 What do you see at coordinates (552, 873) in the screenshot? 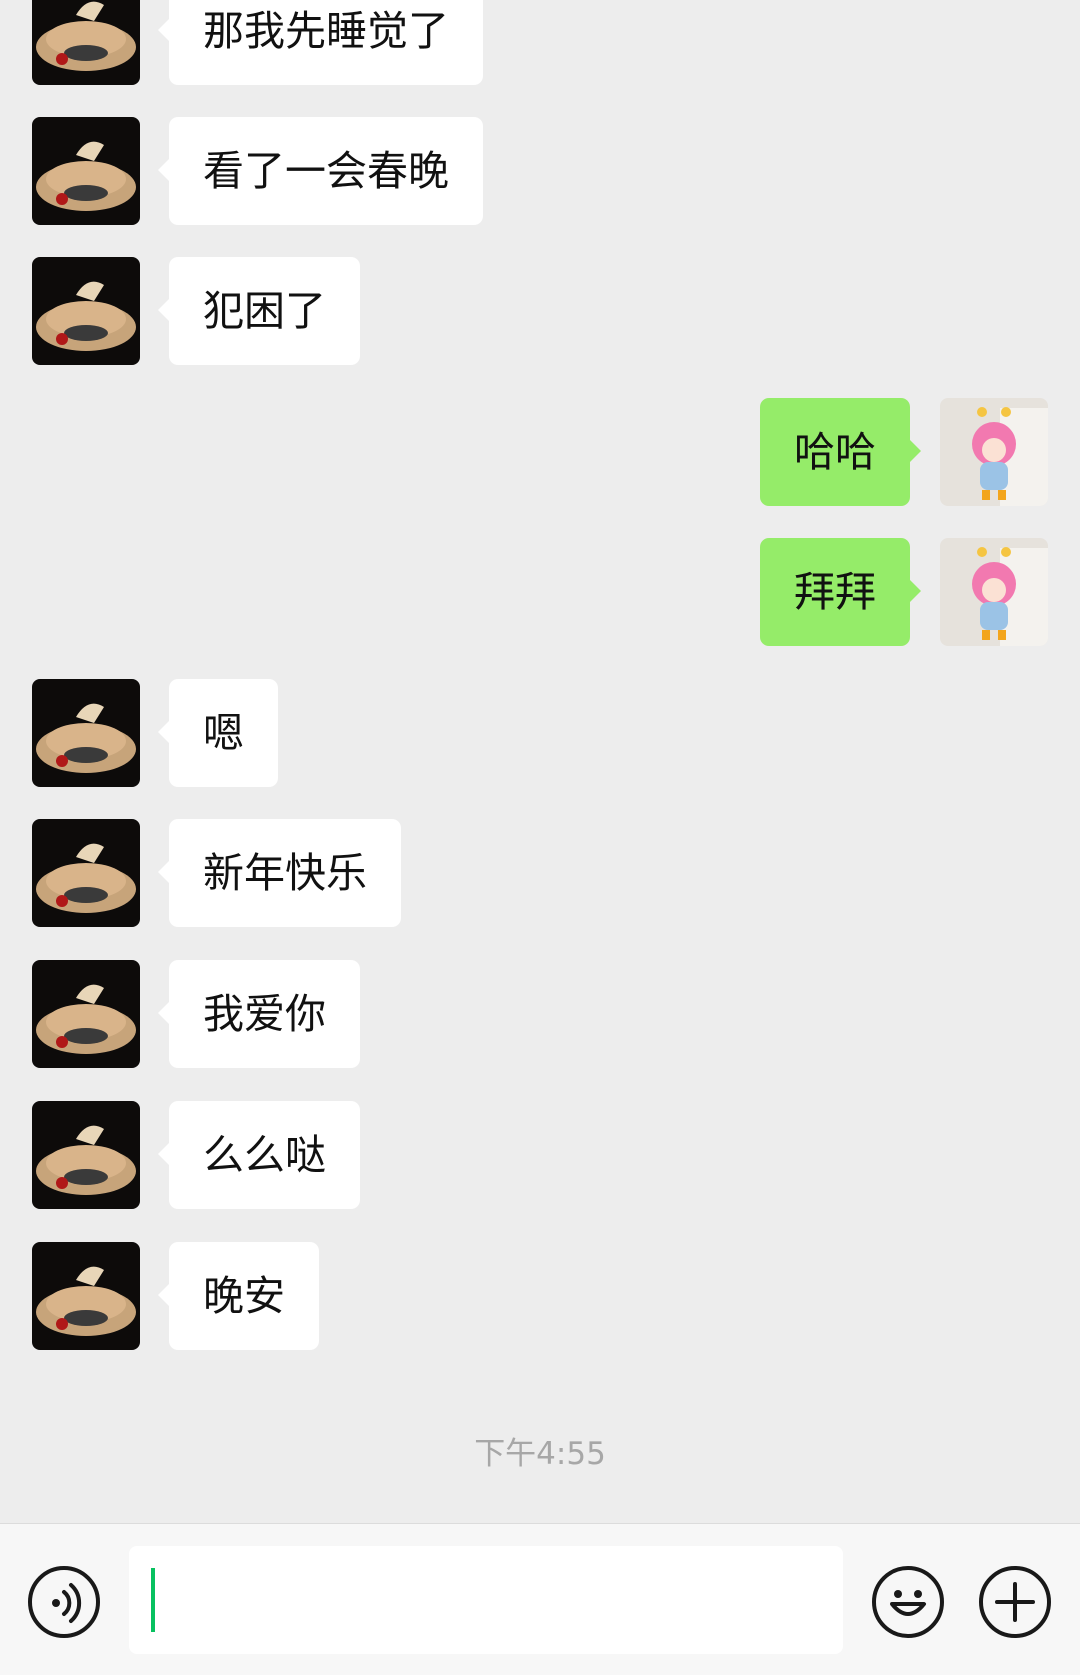
I see `message-row: 新年快乐` at bounding box center [552, 873].